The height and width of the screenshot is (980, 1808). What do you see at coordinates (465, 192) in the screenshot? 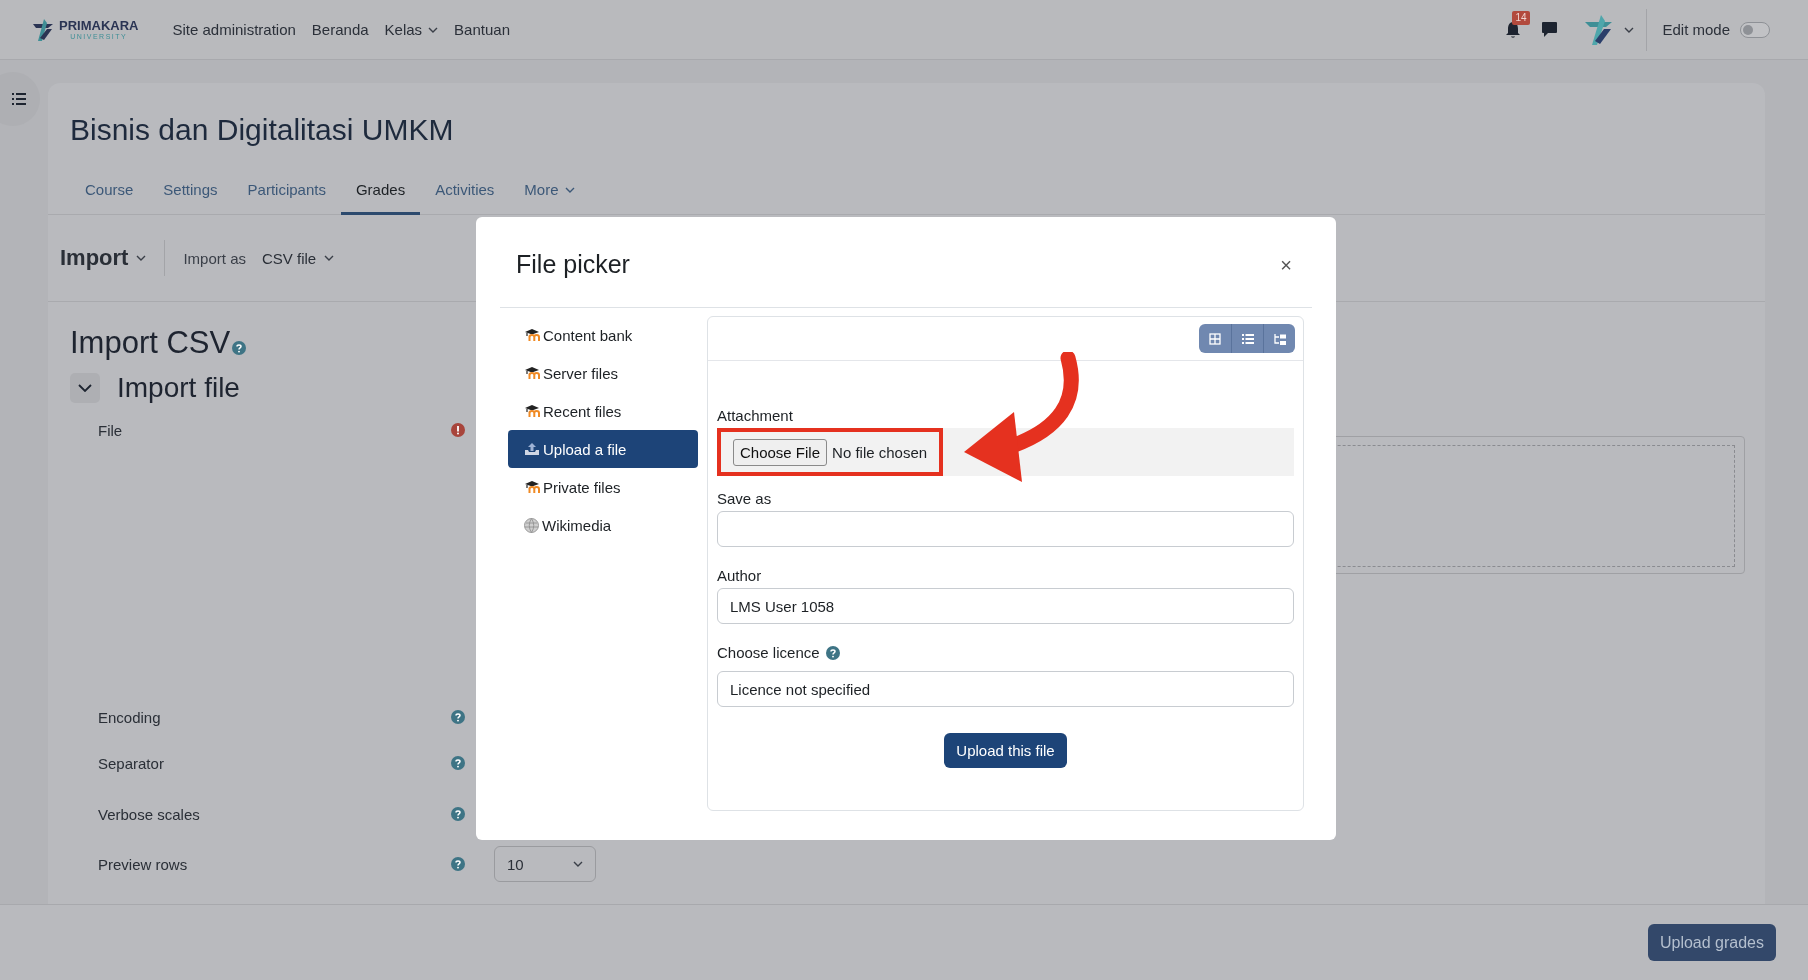
I see `course-tab: Activities` at bounding box center [465, 192].